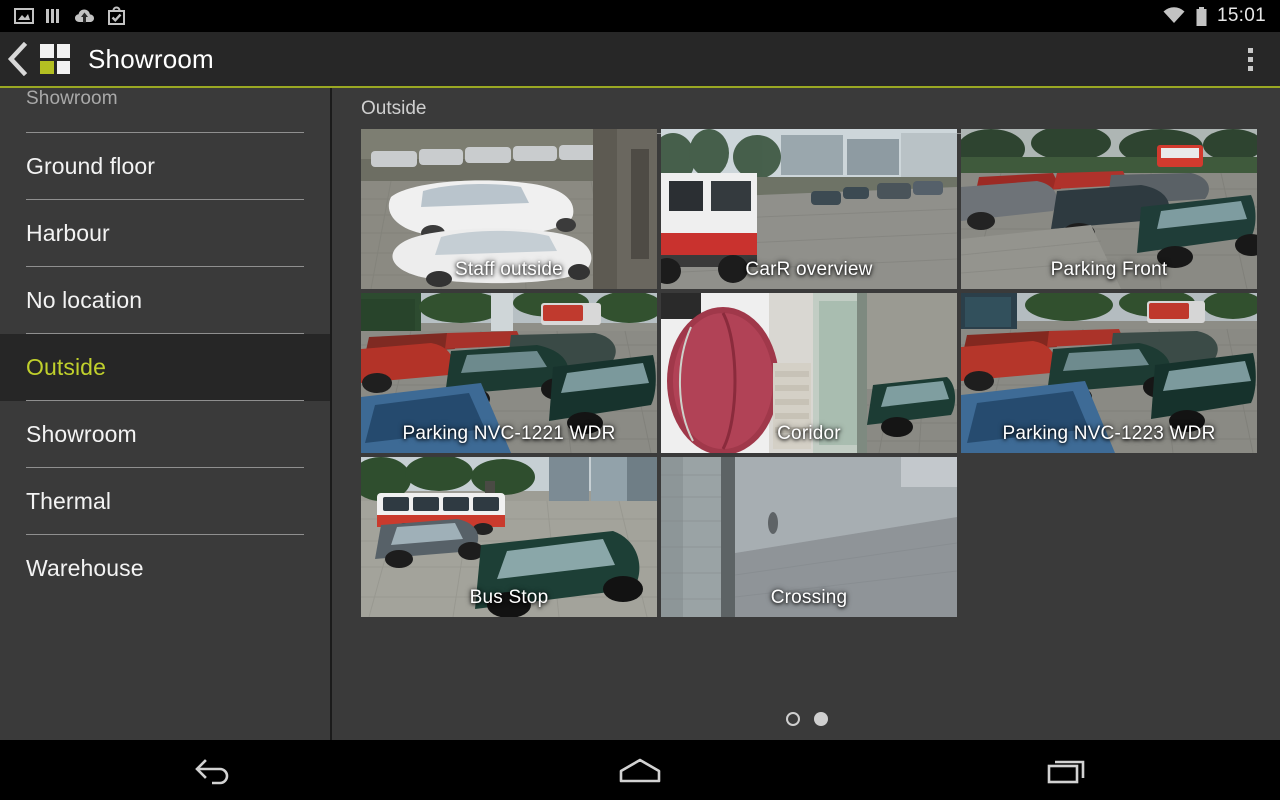  I want to click on logo-cell-br, so click(63, 67).